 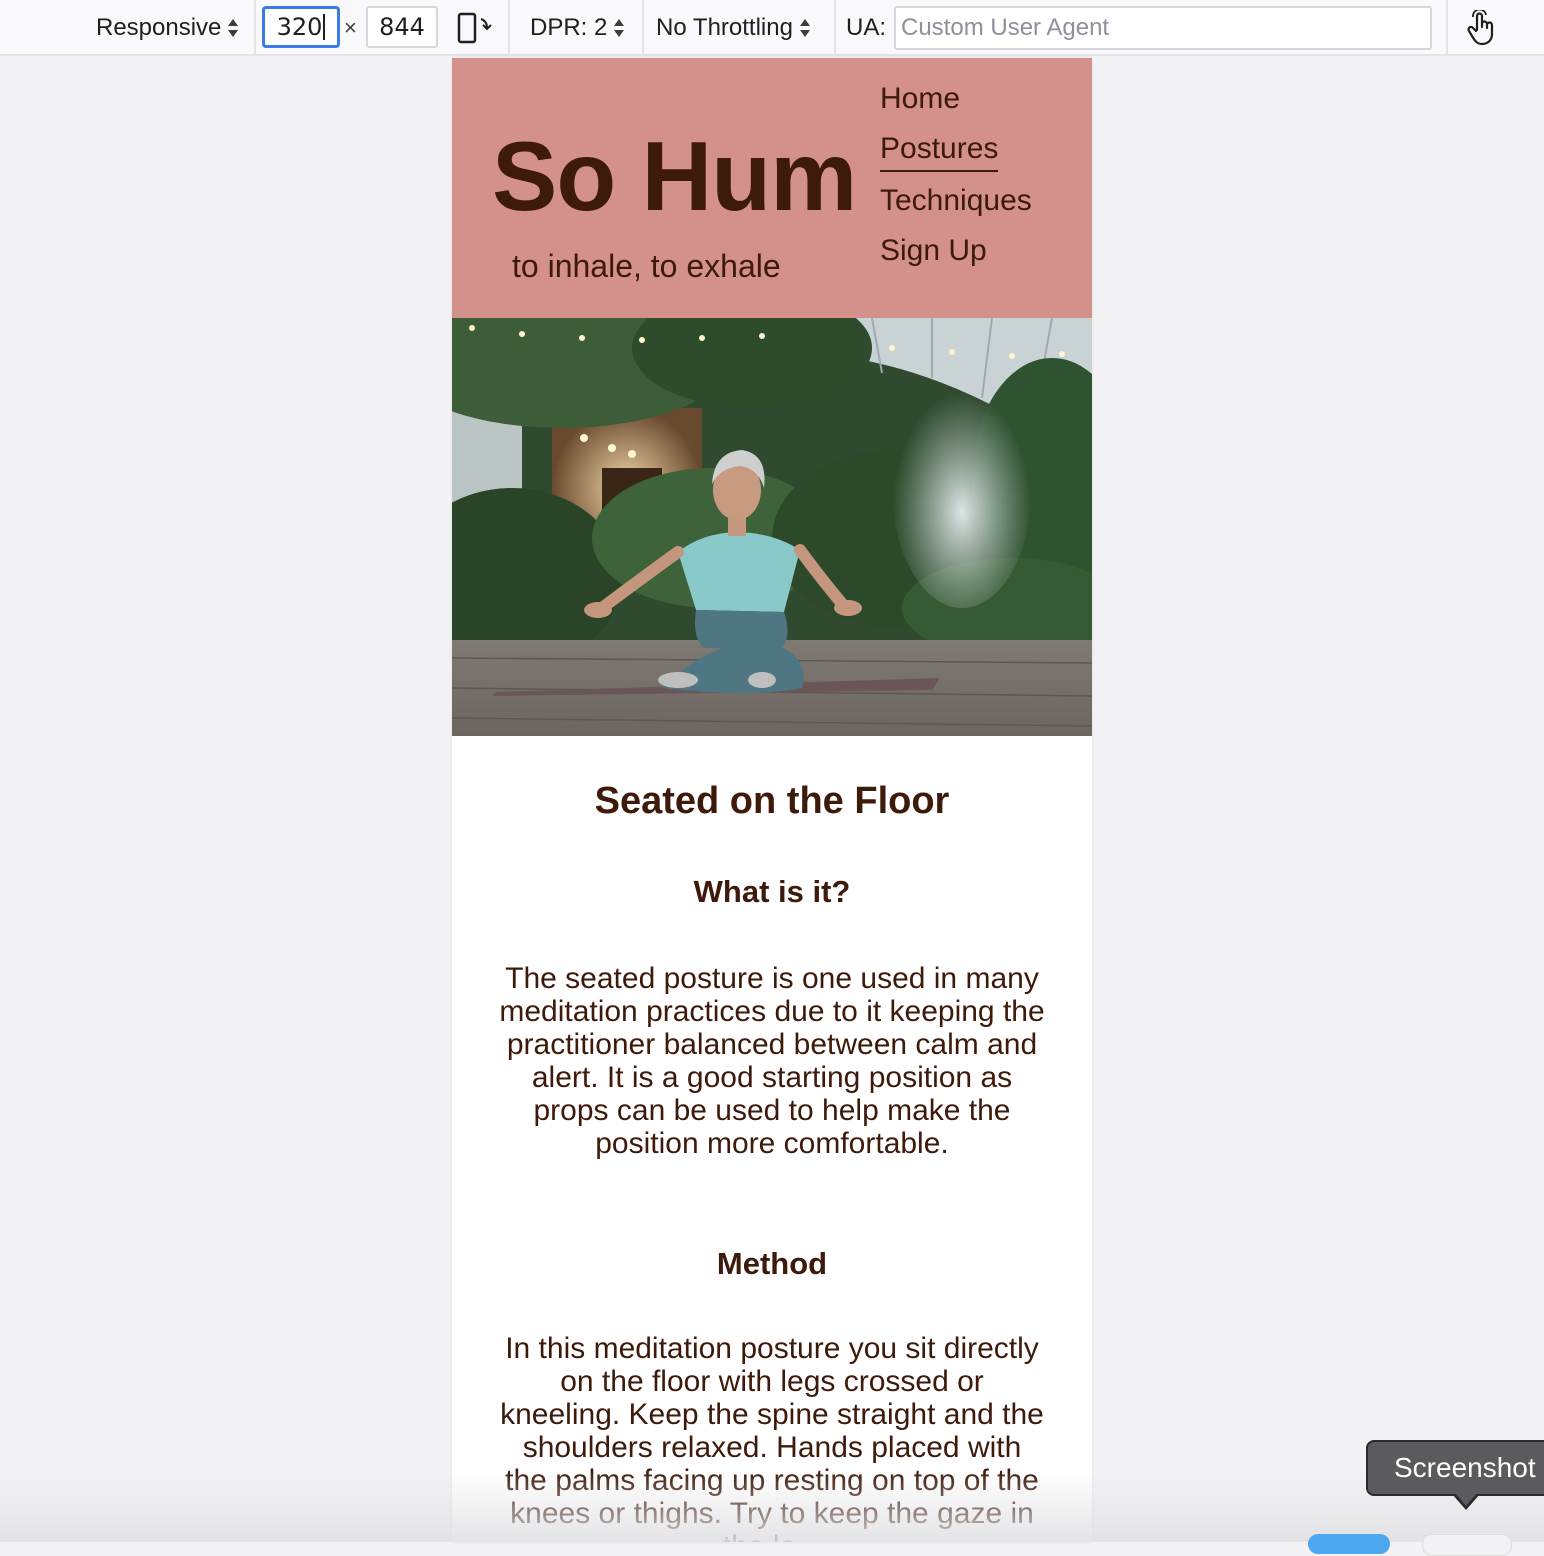 I want to click on screenshot-confirm-button, so click(x=1349, y=1544).